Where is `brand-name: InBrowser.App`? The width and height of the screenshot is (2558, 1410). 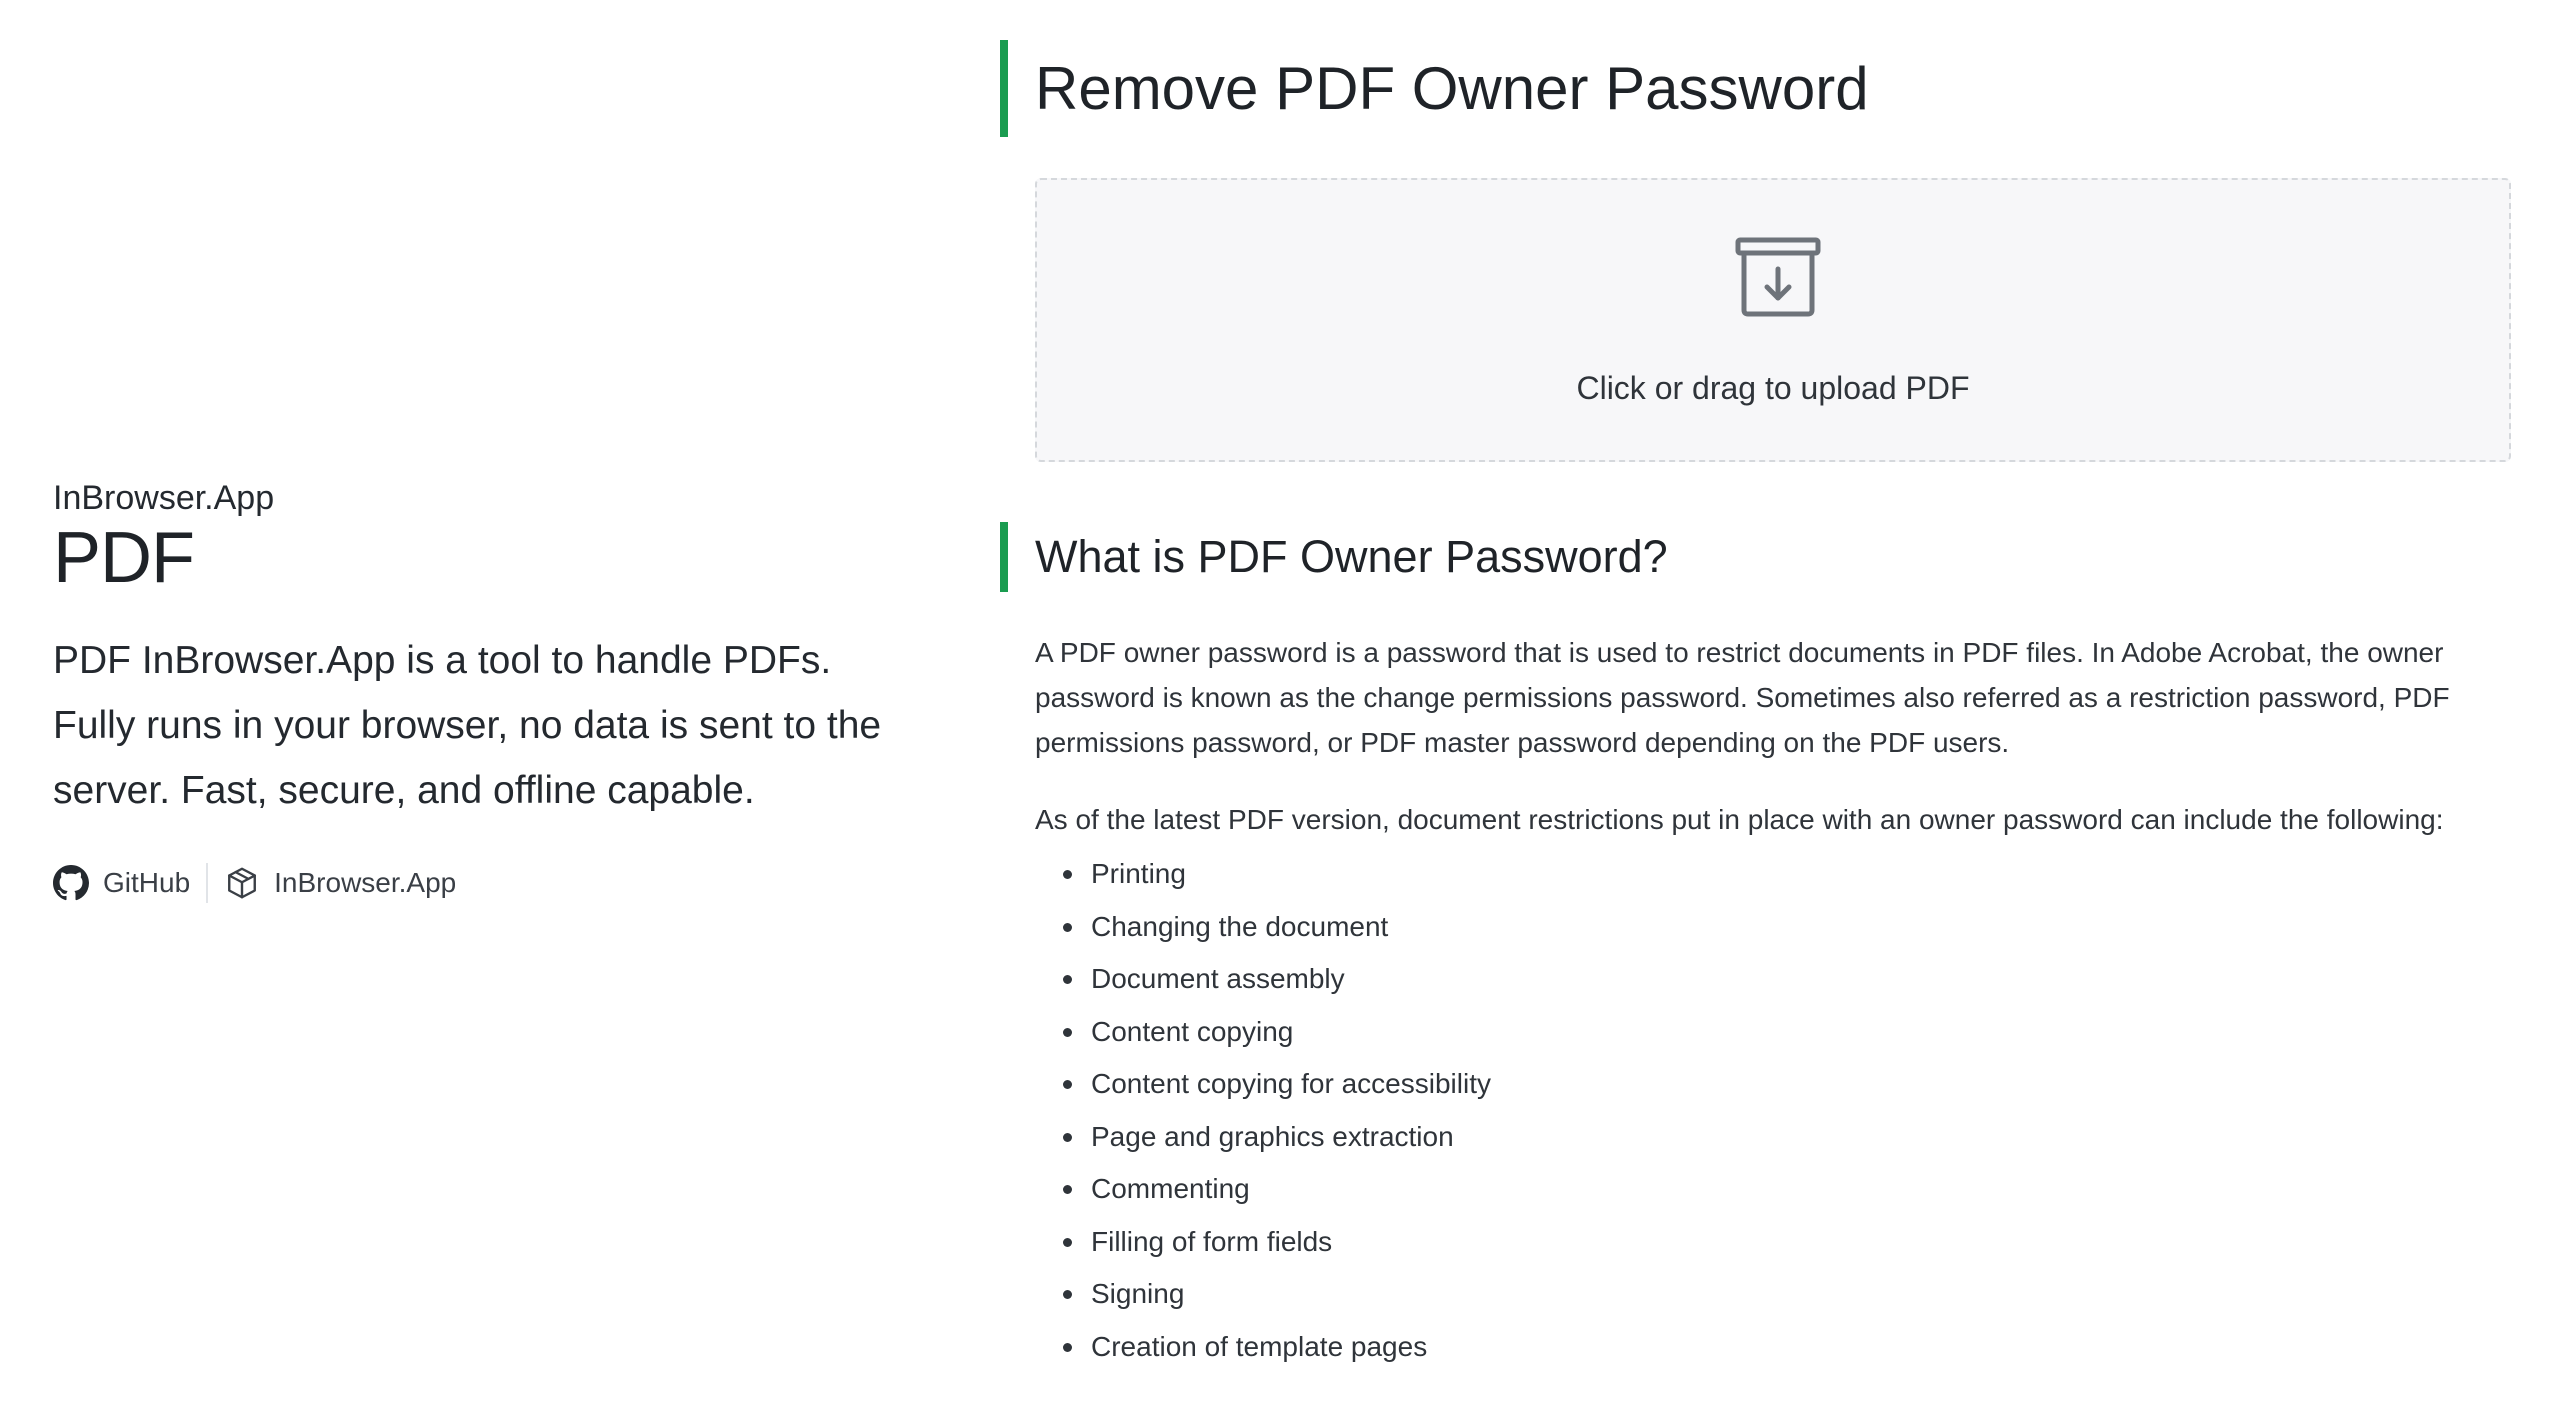
brand-name: InBrowser.App is located at coordinates (164, 498).